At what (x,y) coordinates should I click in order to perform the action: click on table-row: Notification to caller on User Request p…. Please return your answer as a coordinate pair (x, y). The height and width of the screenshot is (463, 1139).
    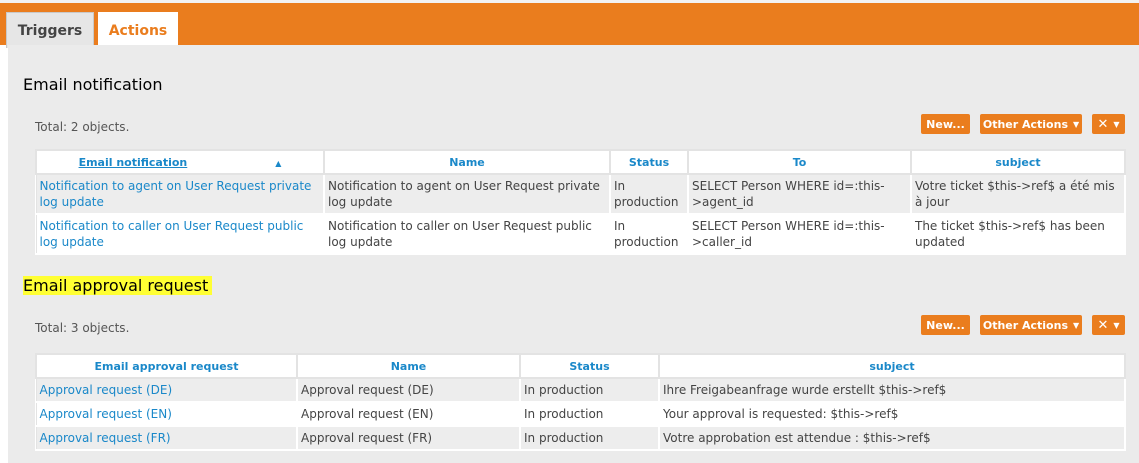
    Looking at the image, I should click on (580, 234).